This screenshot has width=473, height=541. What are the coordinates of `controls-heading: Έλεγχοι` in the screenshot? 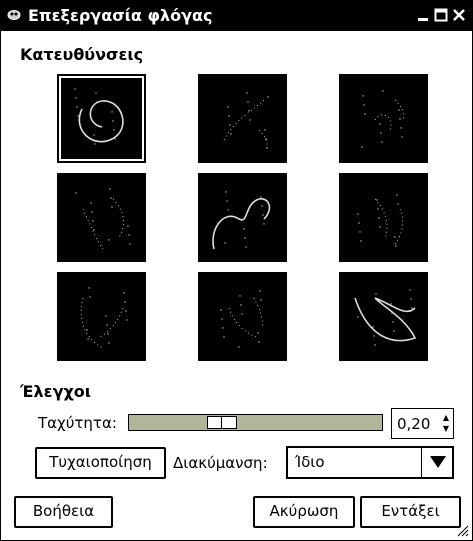 It's located at (56, 391).